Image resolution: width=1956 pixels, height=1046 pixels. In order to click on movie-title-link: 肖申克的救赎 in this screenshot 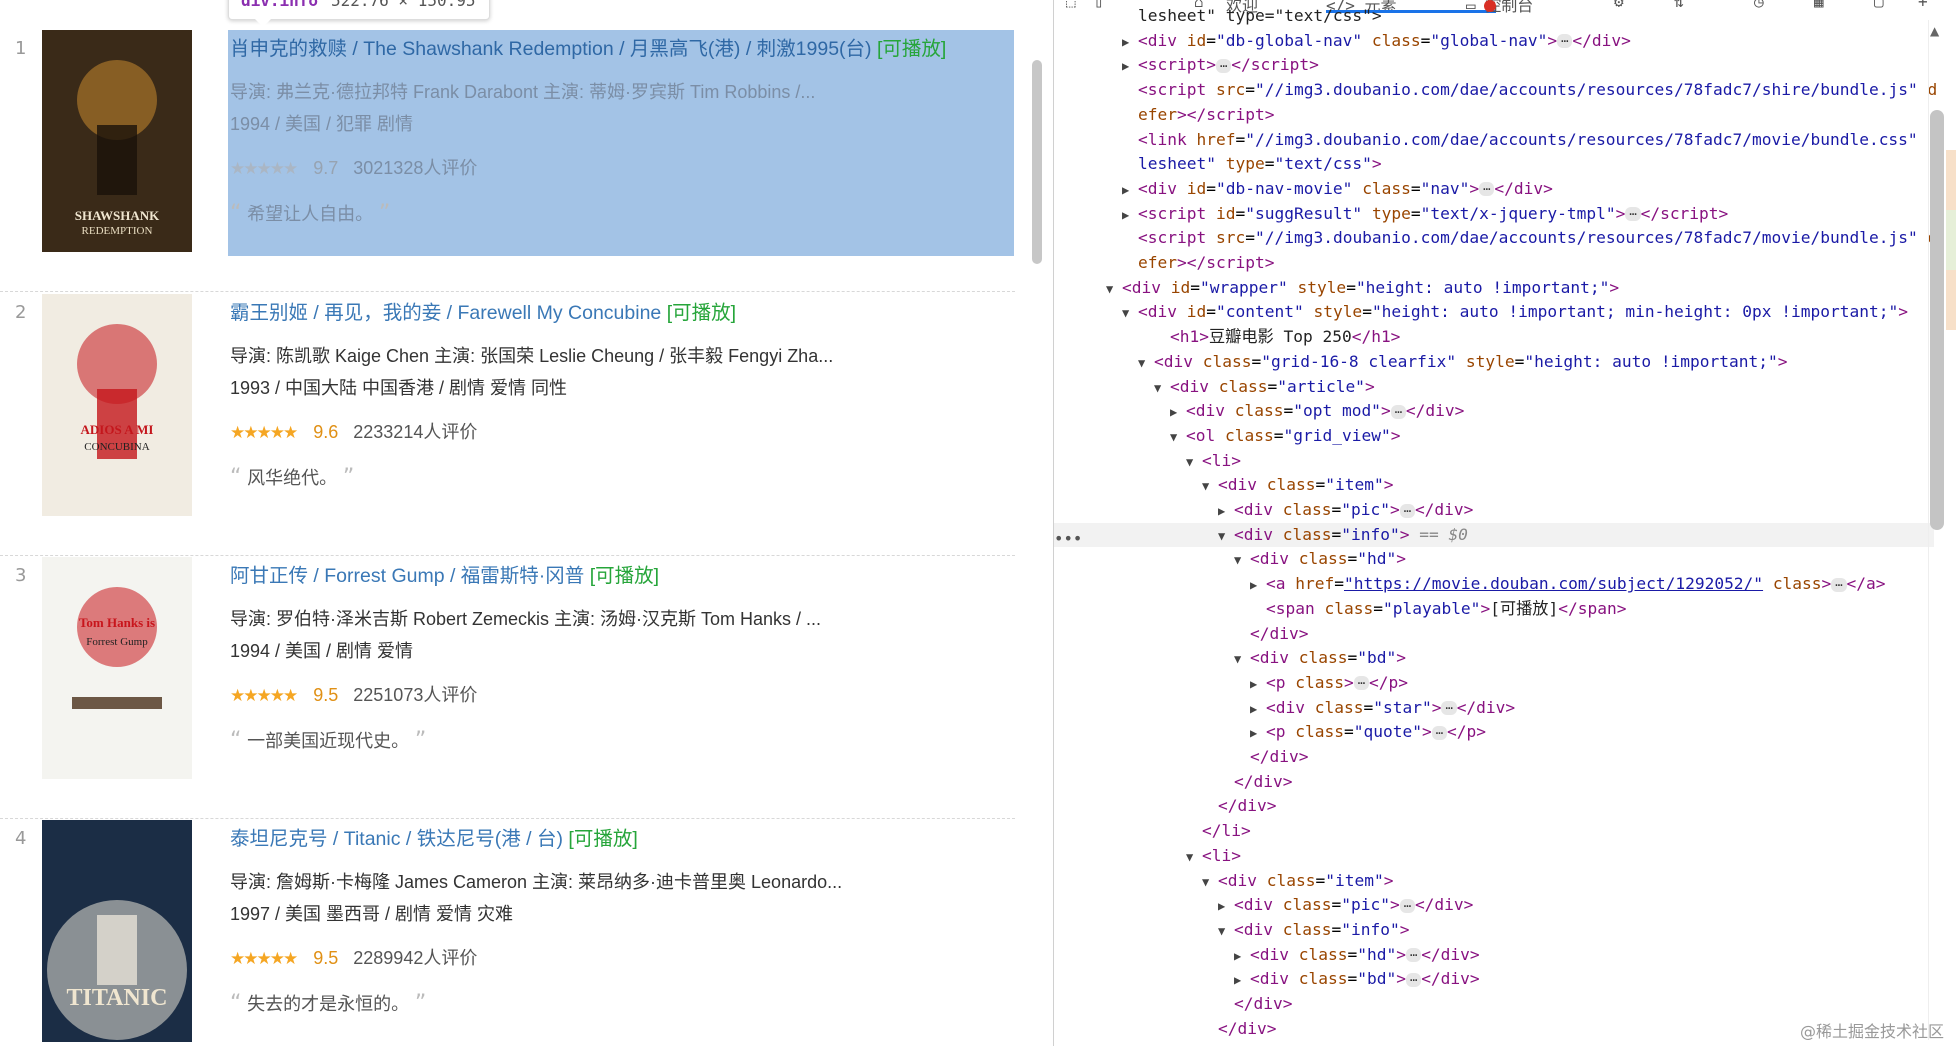, I will do `click(288, 49)`.